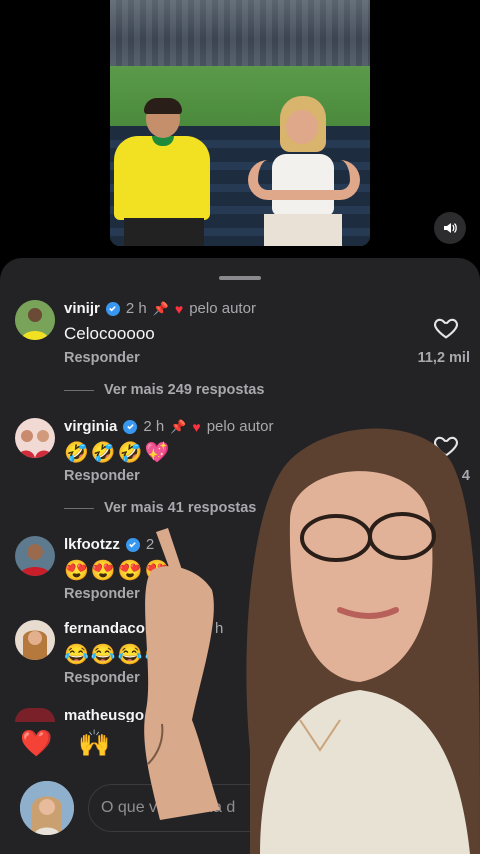 This screenshot has height=854, width=480. Describe the element at coordinates (47, 808) in the screenshot. I see `current-user-avatar` at that location.